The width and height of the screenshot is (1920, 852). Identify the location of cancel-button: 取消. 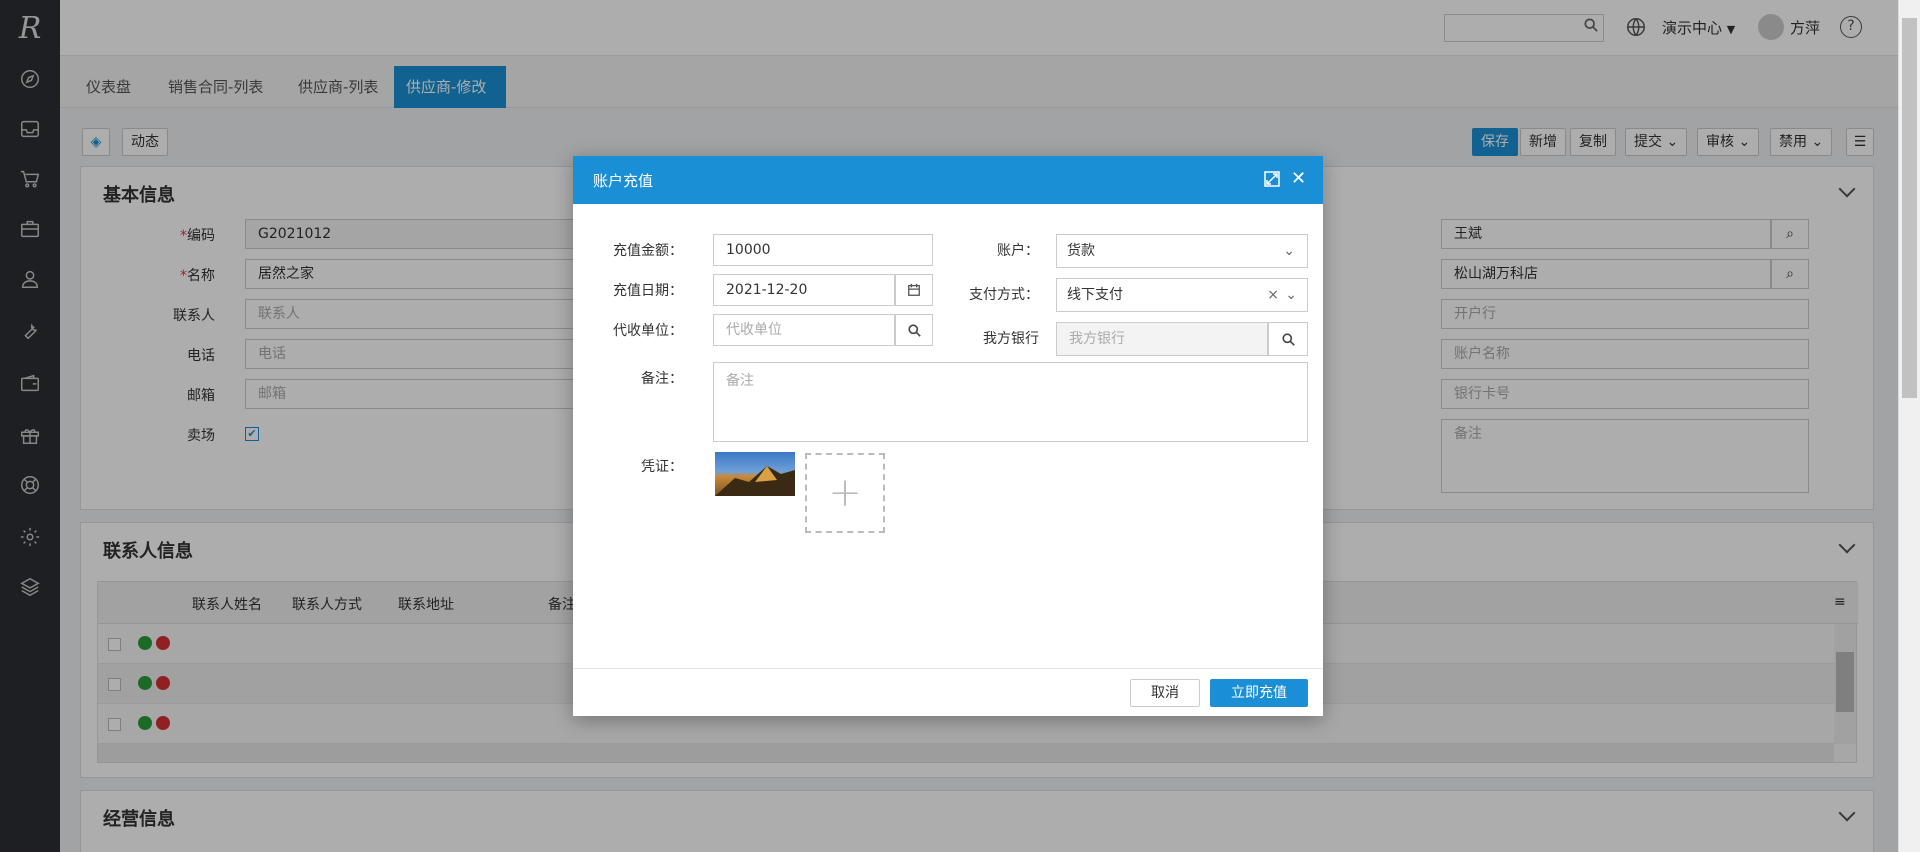
(1165, 693).